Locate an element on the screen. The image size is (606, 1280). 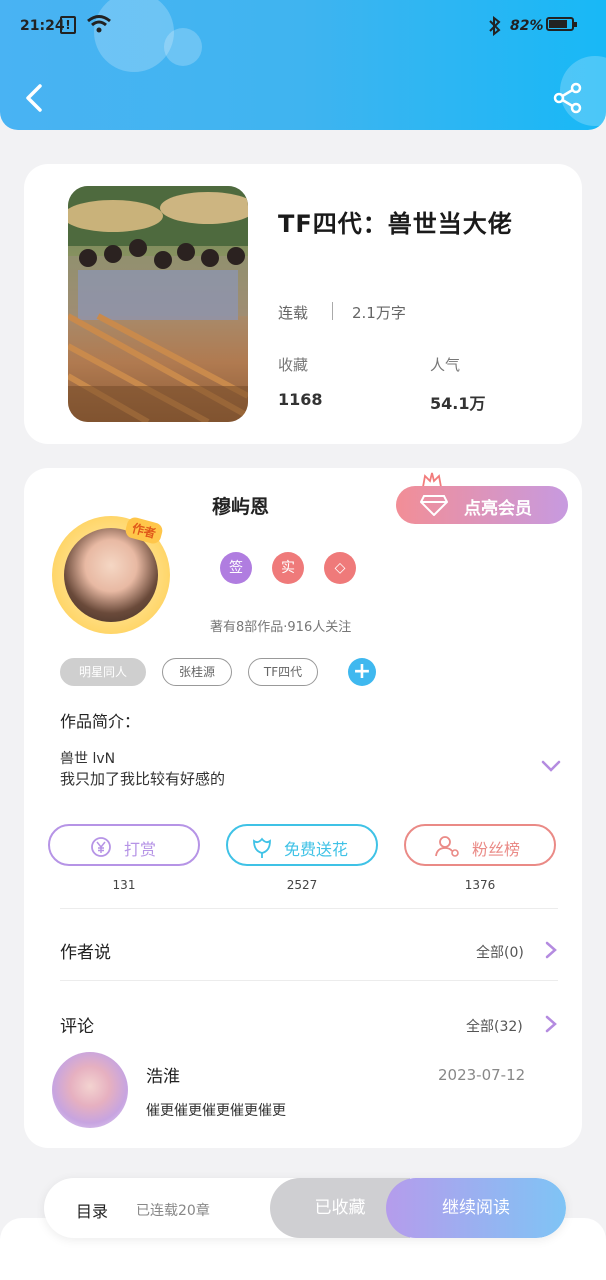
tag-item: 张桂源 is located at coordinates (197, 672).